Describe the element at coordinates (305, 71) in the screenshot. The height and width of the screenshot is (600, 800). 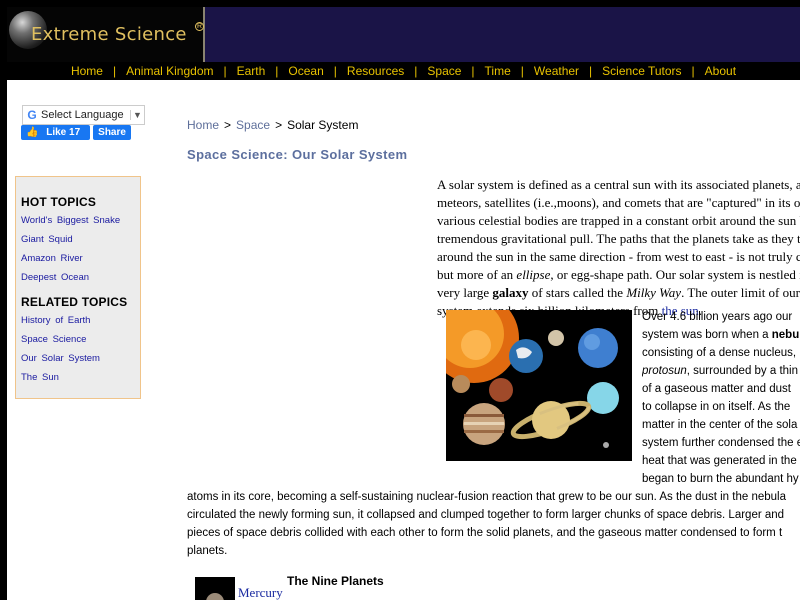
I see `nav-ocean: Ocean` at that location.